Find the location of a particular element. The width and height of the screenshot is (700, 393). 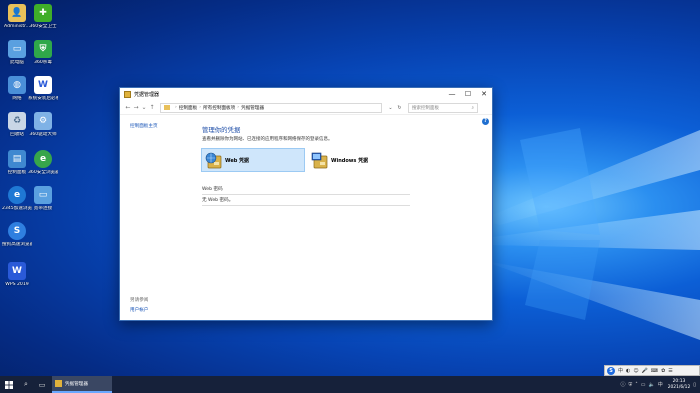

user-folder-icon: 👤 is located at coordinates (17, 13).